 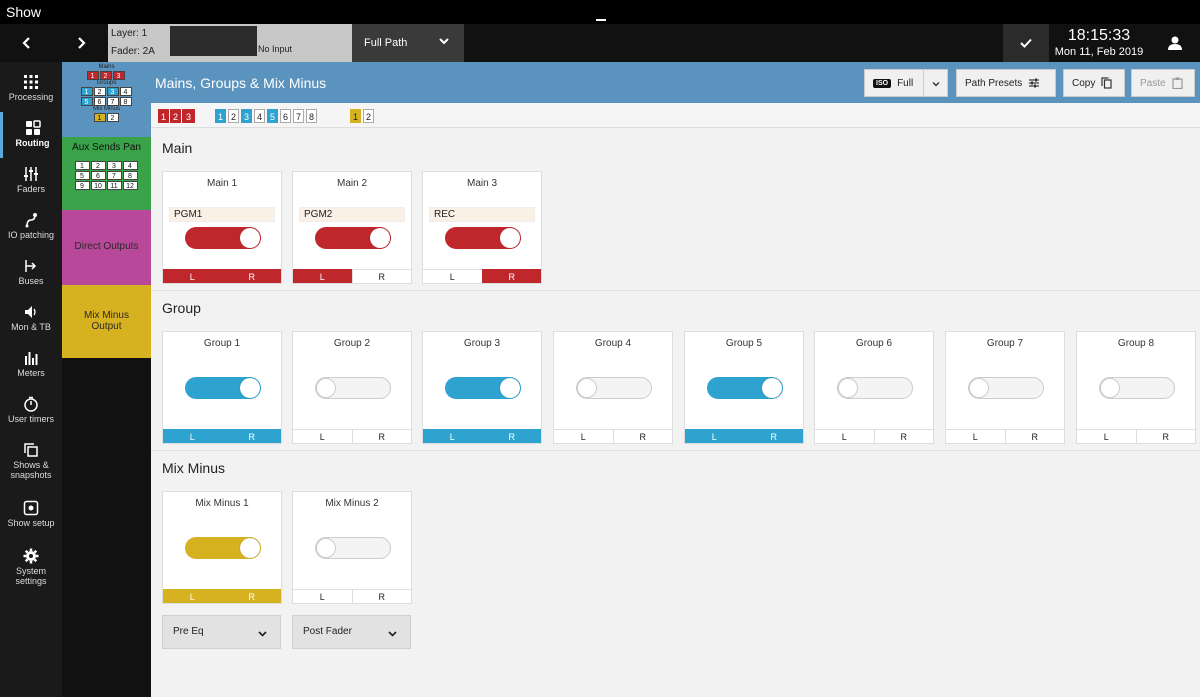 What do you see at coordinates (31, 411) in the screenshot?
I see `nav-user-timers: User timers` at bounding box center [31, 411].